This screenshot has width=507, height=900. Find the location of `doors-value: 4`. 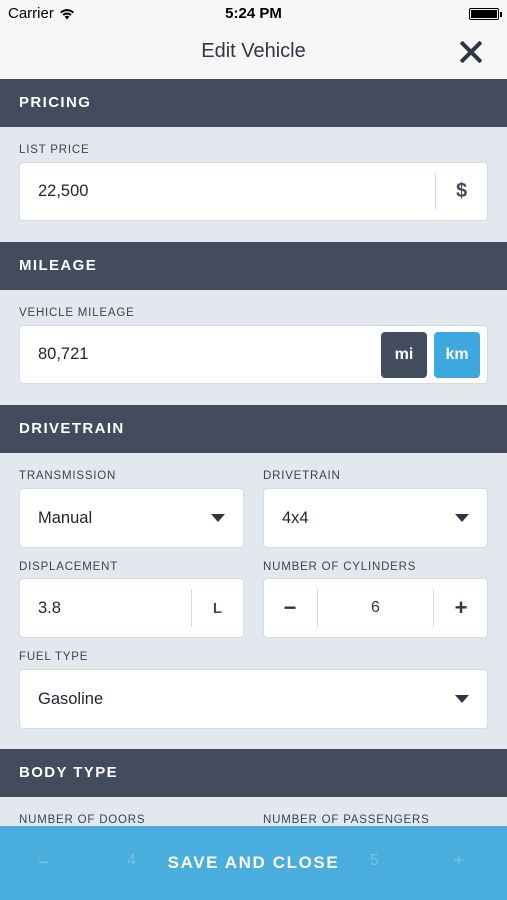

doors-value: 4 is located at coordinates (131, 860).